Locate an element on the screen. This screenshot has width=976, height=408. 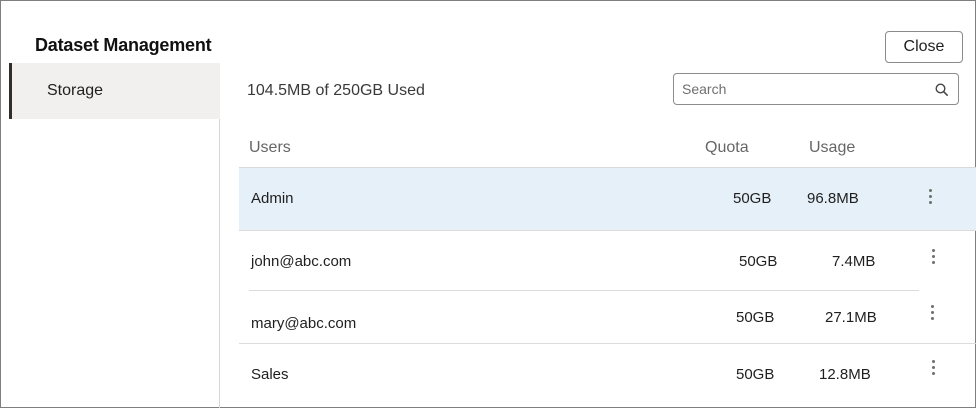
column-header-usage: Usage is located at coordinates (832, 148).